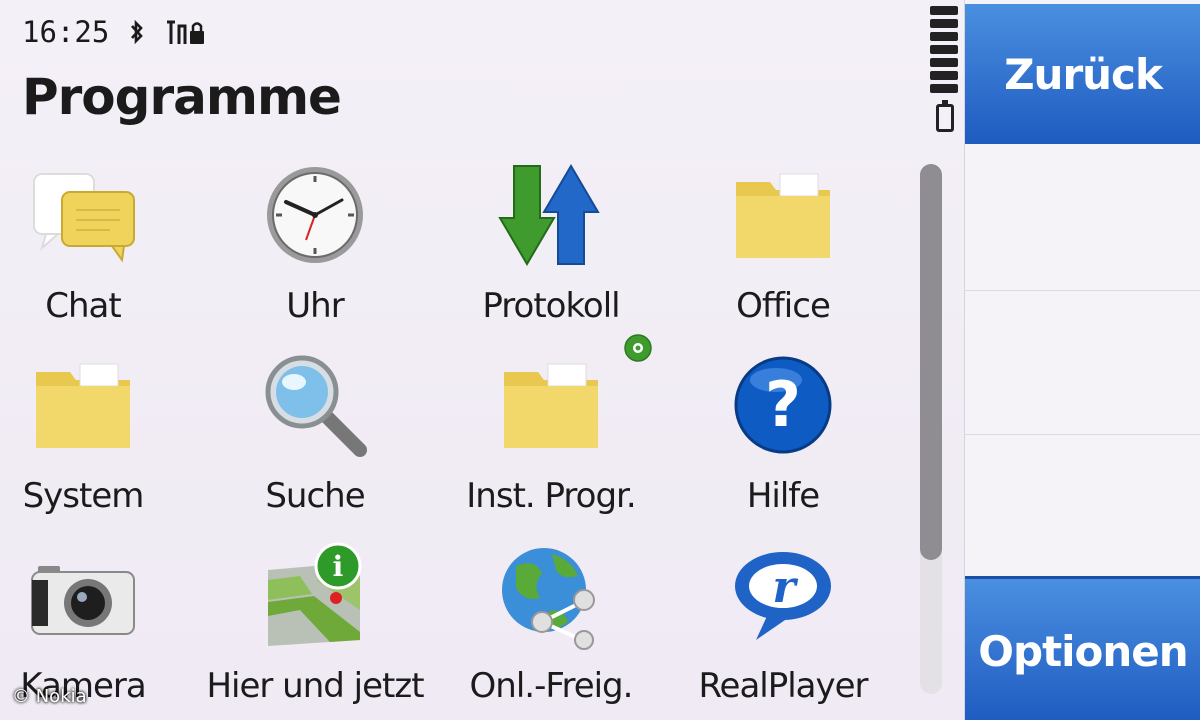  Describe the element at coordinates (182, 97) in the screenshot. I see `page-title: Programme` at that location.